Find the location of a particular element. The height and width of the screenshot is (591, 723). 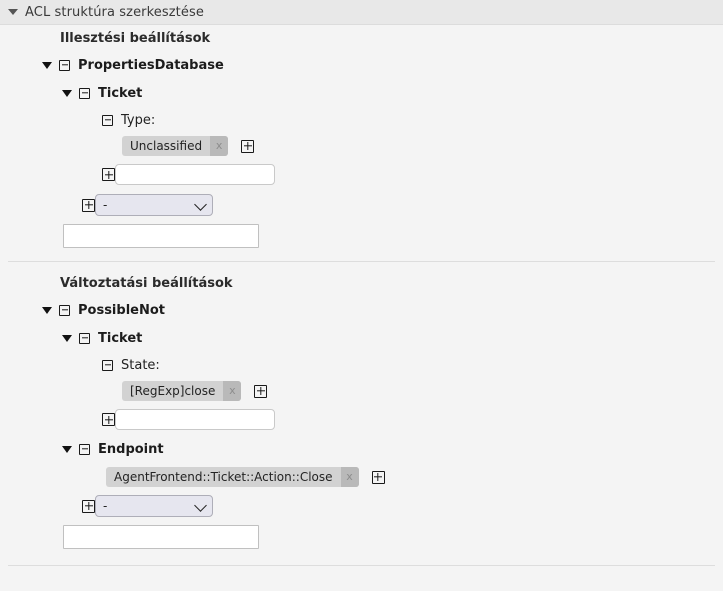

tree-node-ticket-match: Ticket is located at coordinates (361, 93).